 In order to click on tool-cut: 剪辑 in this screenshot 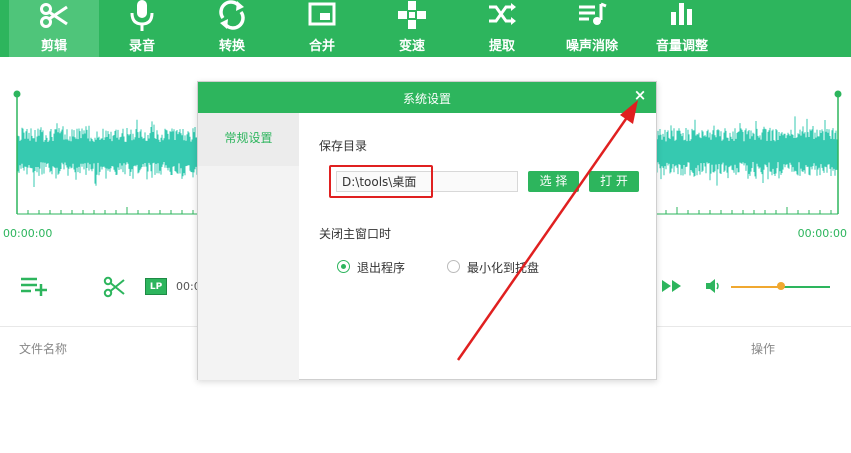, I will do `click(54, 28)`.